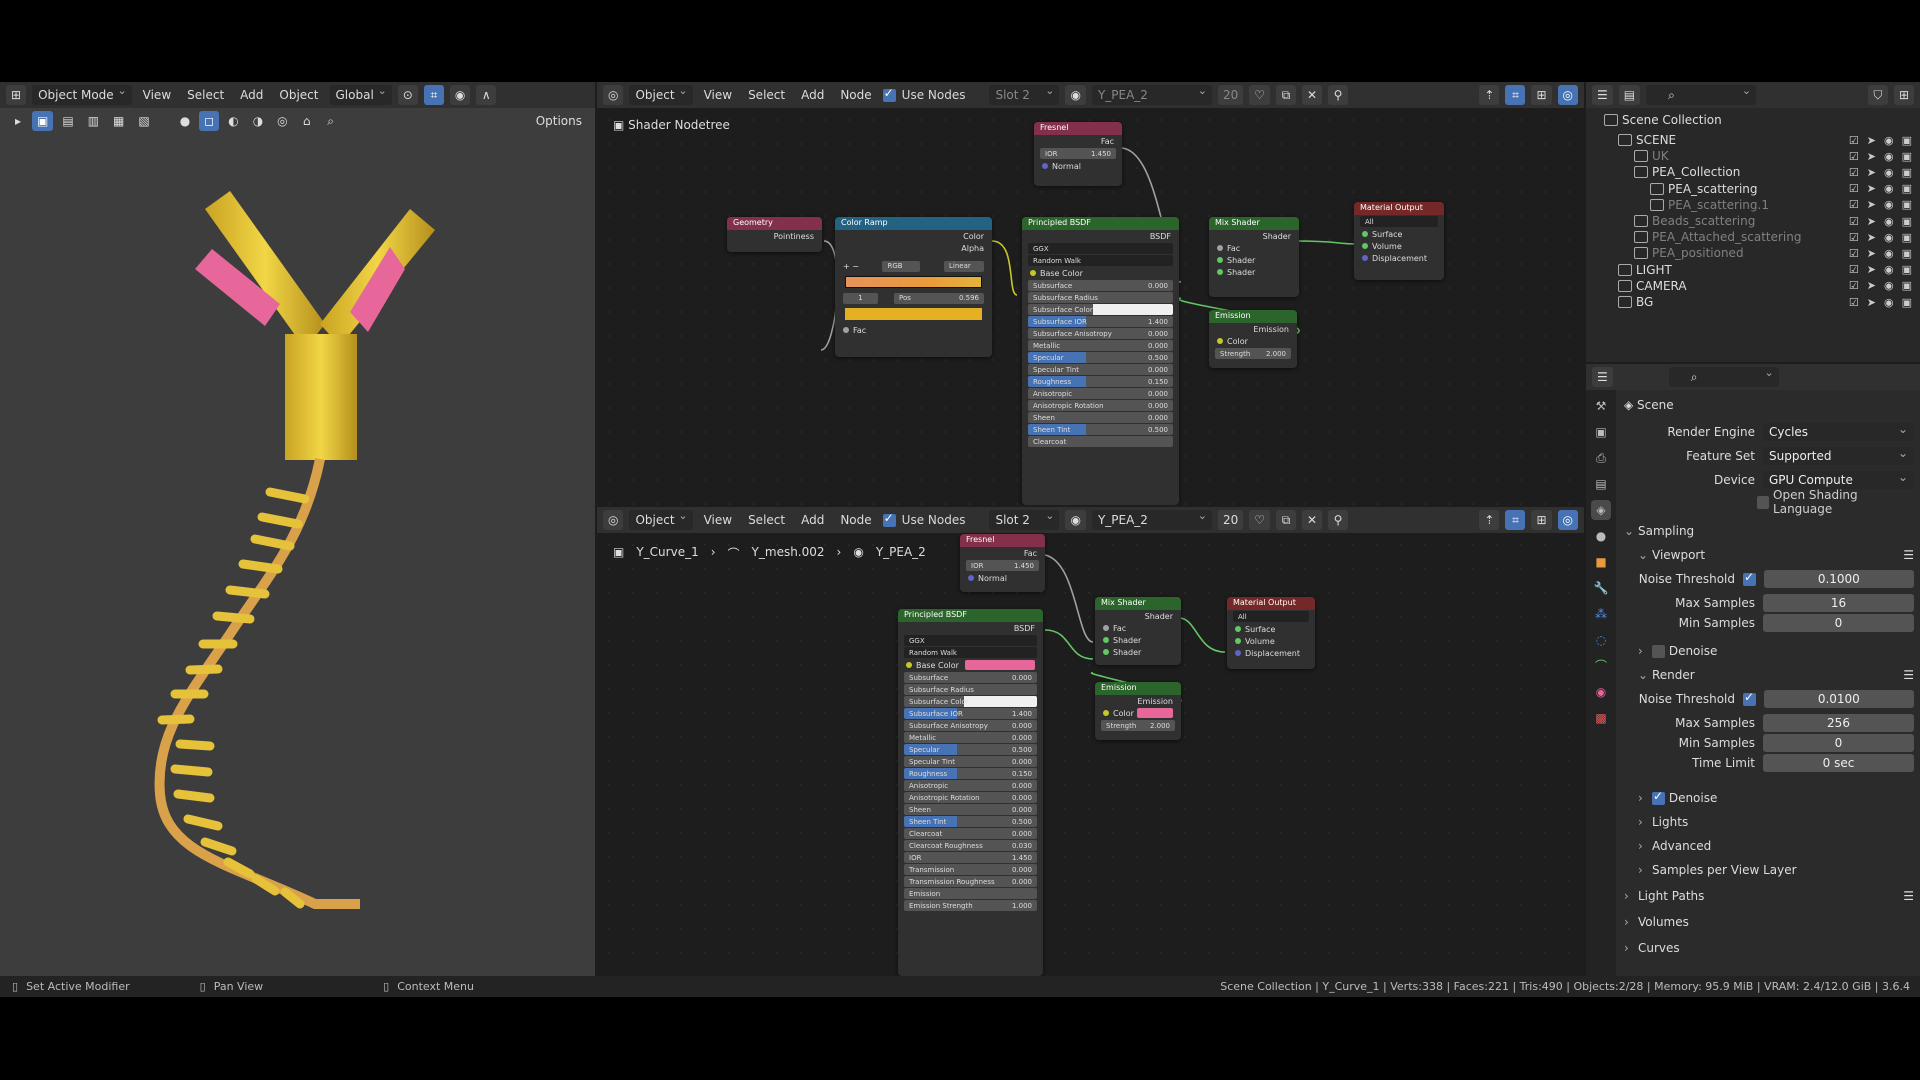  I want to click on socket-fac-out: Fac, so click(1002, 553).